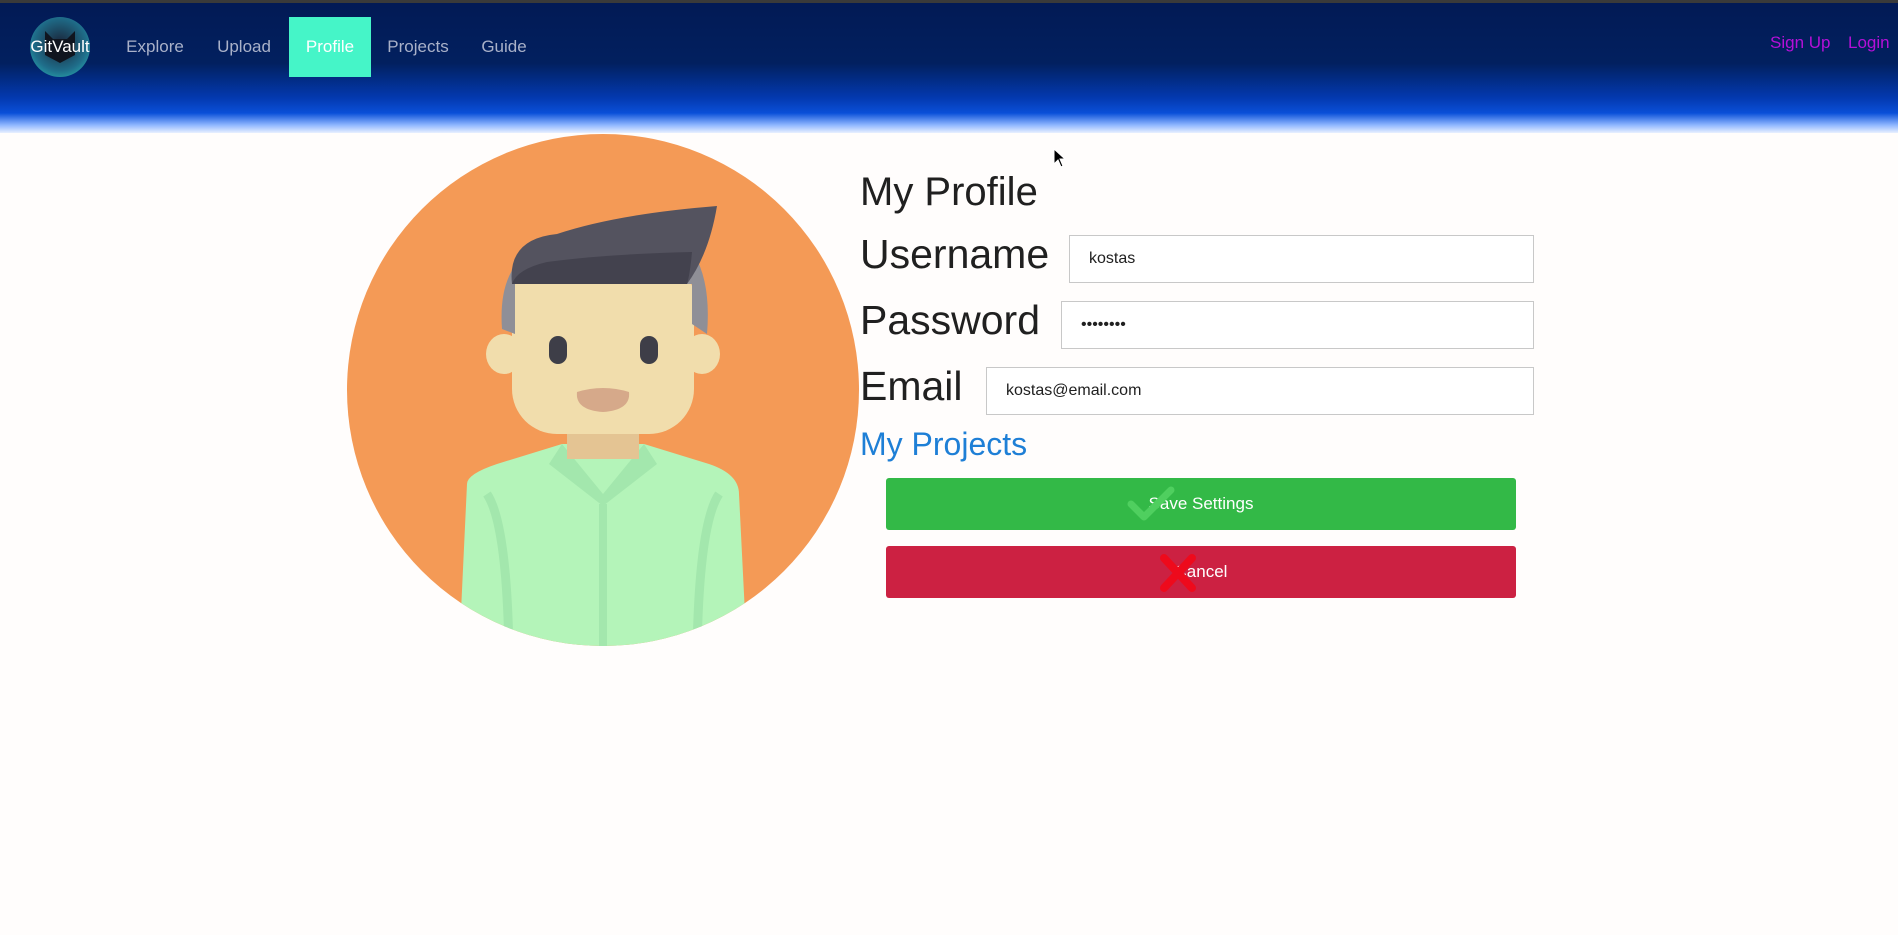 The height and width of the screenshot is (935, 1898). I want to click on profile-avatar, so click(603, 390).